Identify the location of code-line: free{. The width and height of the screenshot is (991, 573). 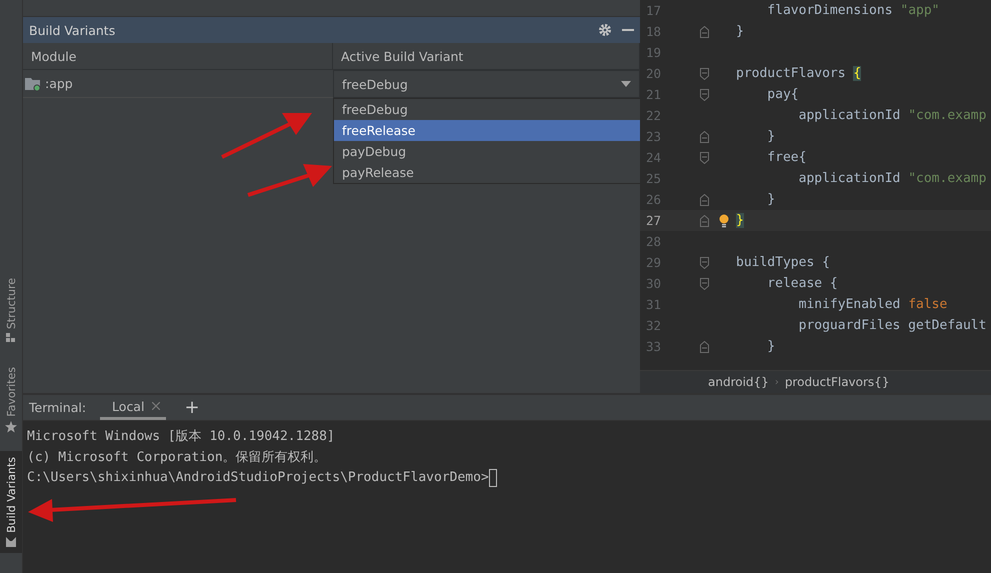
(786, 157).